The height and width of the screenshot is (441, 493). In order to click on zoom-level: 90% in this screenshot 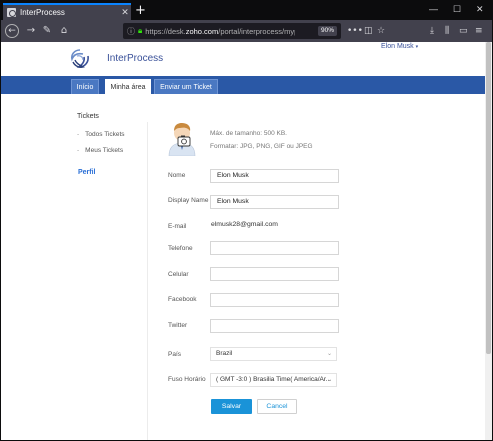, I will do `click(327, 31)`.